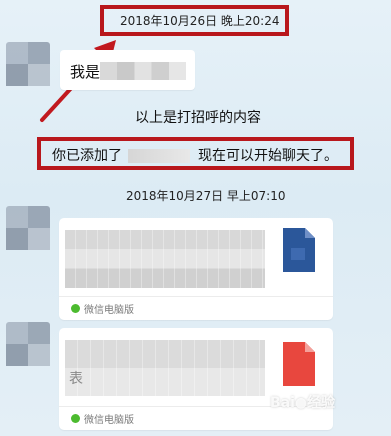 The image size is (391, 436). Describe the element at coordinates (198, 118) in the screenshot. I see `greeting-note: 以上是打招呼的内容` at that location.